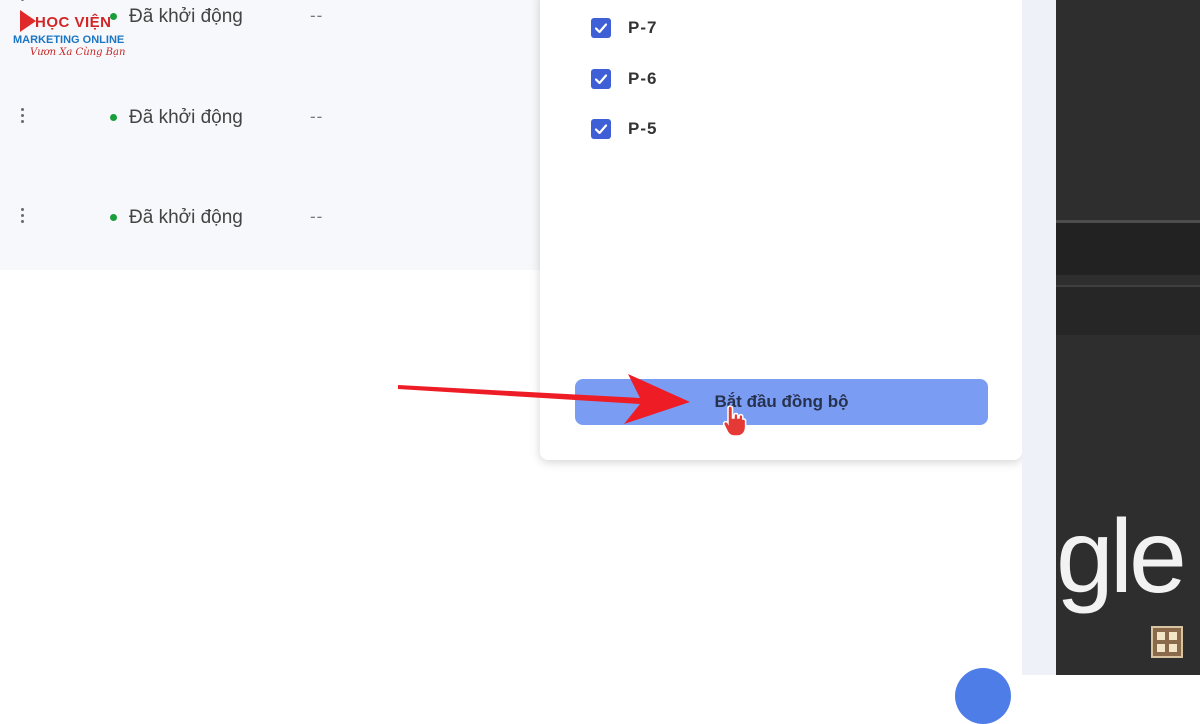 The image size is (1200, 724). I want to click on check-item-p7: P-7, so click(691, 30).